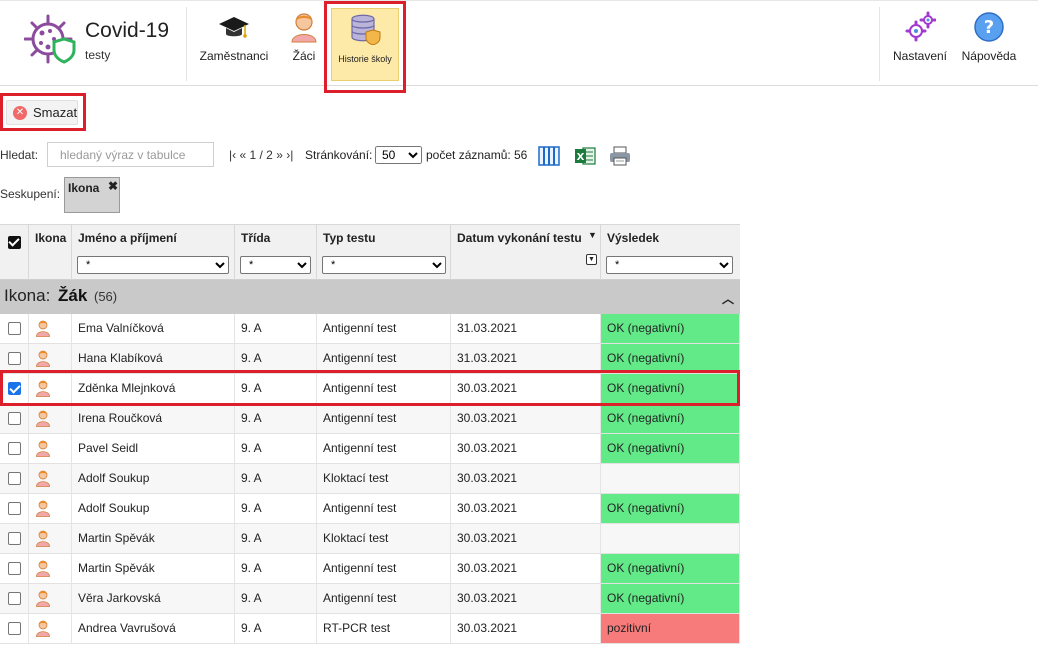  Describe the element at coordinates (370, 388) in the screenshot. I see `highlight-selected-row` at that location.